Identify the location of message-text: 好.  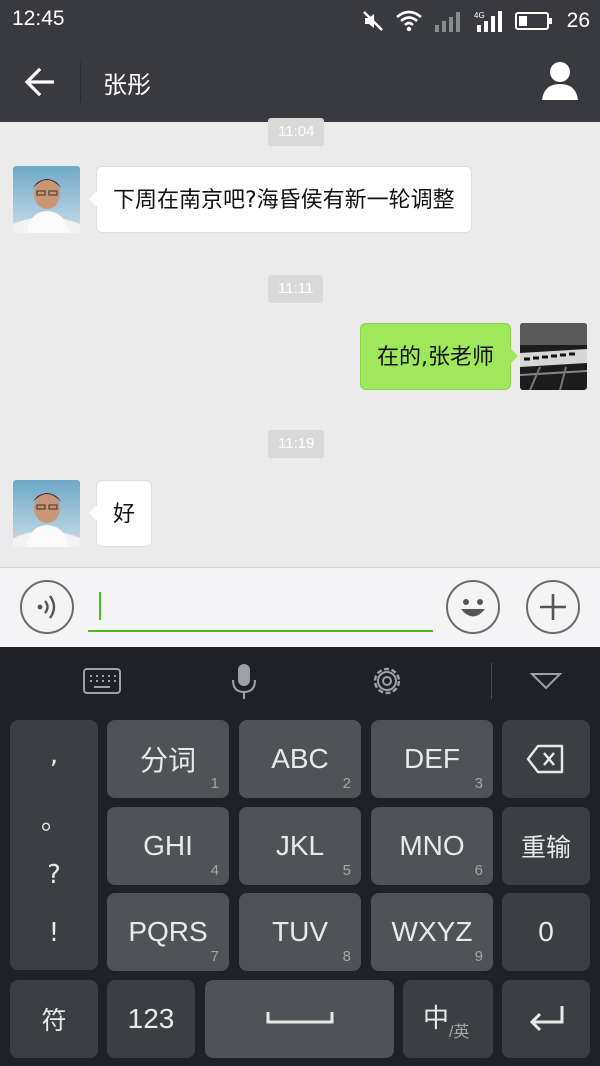
(124, 514).